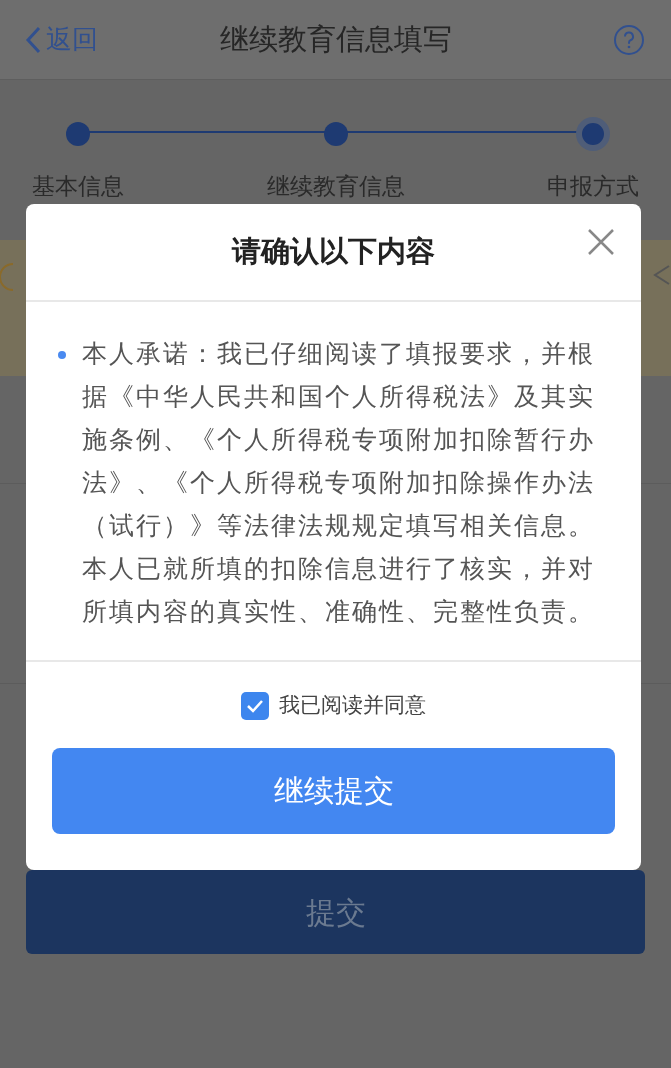 The image size is (671, 1068). What do you see at coordinates (335, 39) in the screenshot?
I see `page-title: 继续教育信息填写` at bounding box center [335, 39].